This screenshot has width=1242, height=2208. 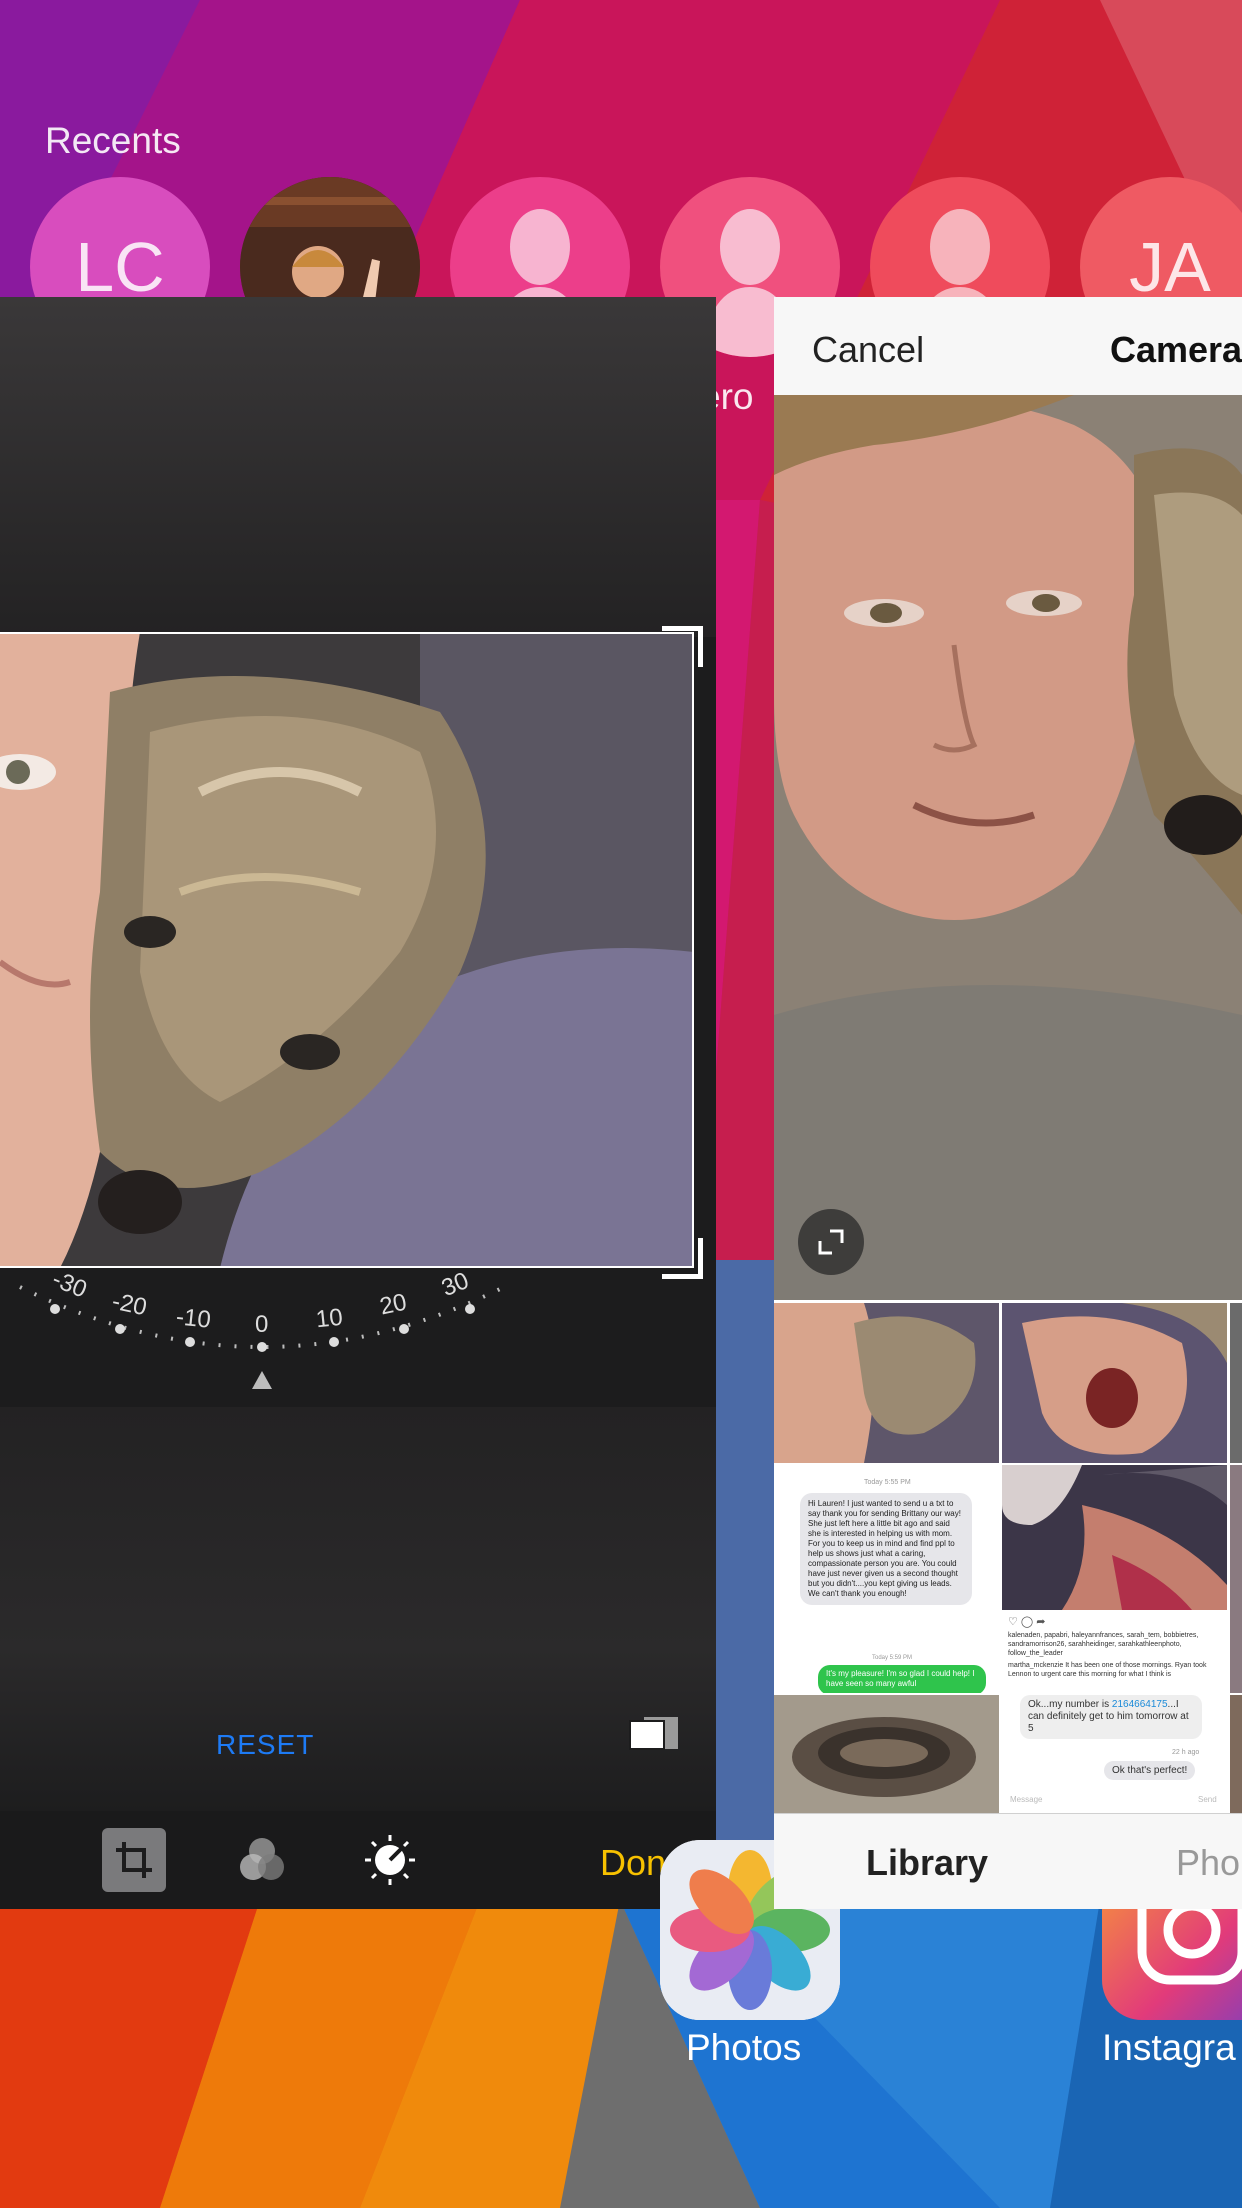 What do you see at coordinates (1140, 1704) in the screenshot?
I see `chat-phone-number: 2164664175` at bounding box center [1140, 1704].